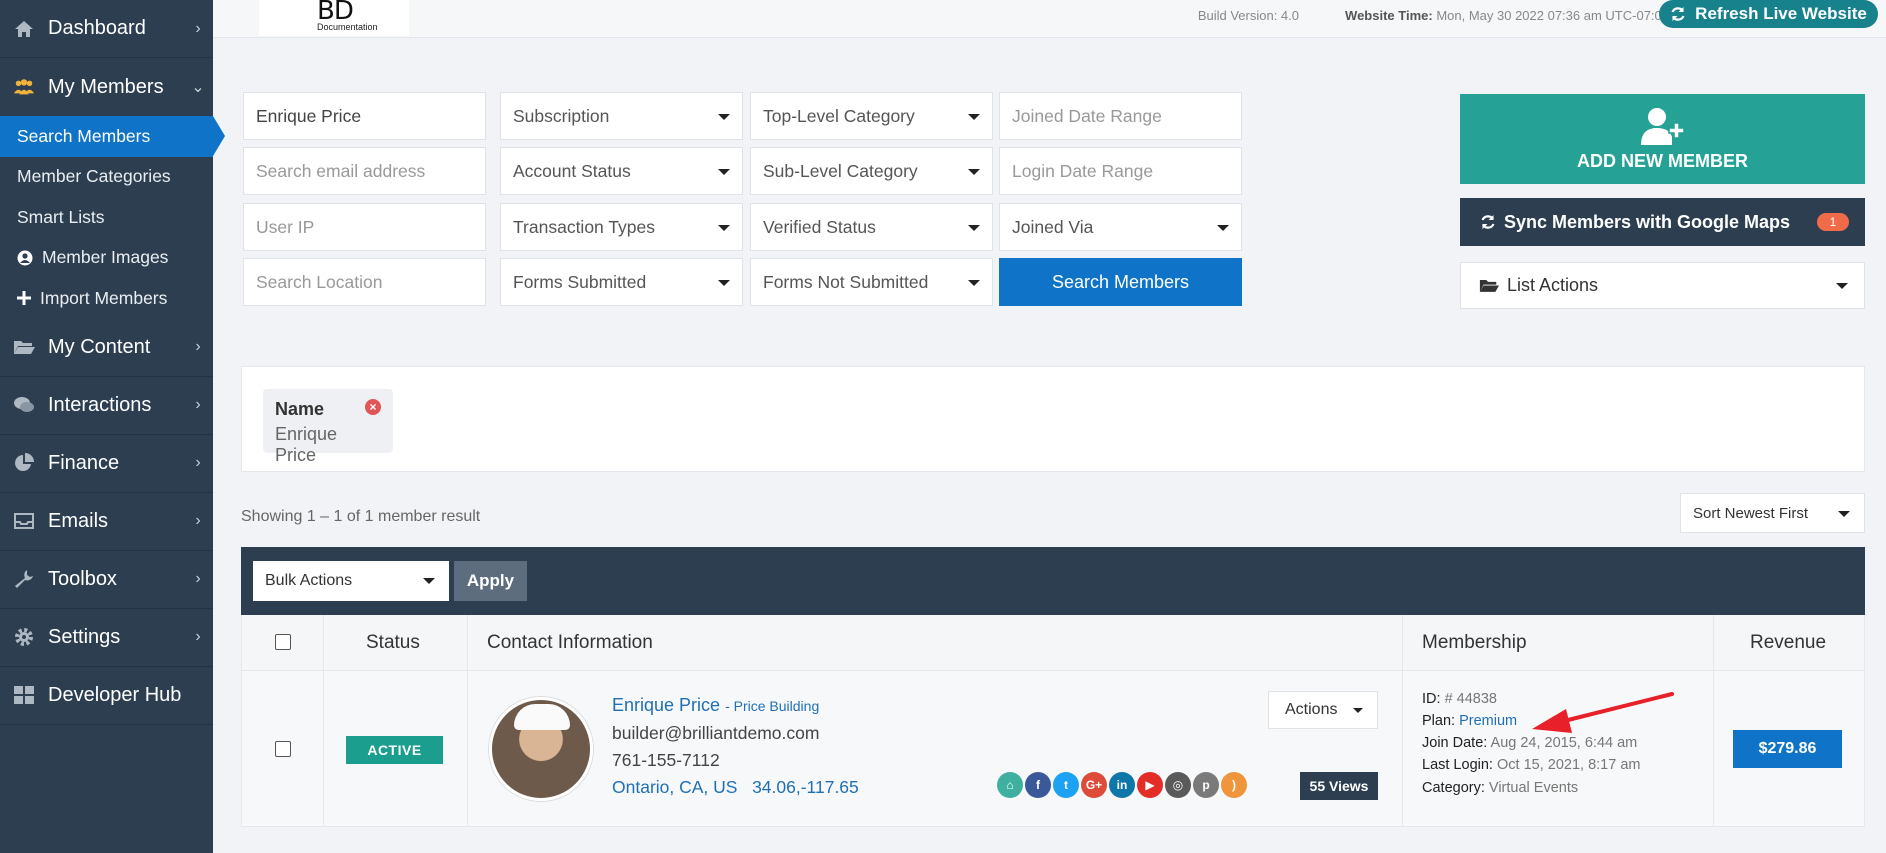  I want to click on location-search-input, so click(364, 282).